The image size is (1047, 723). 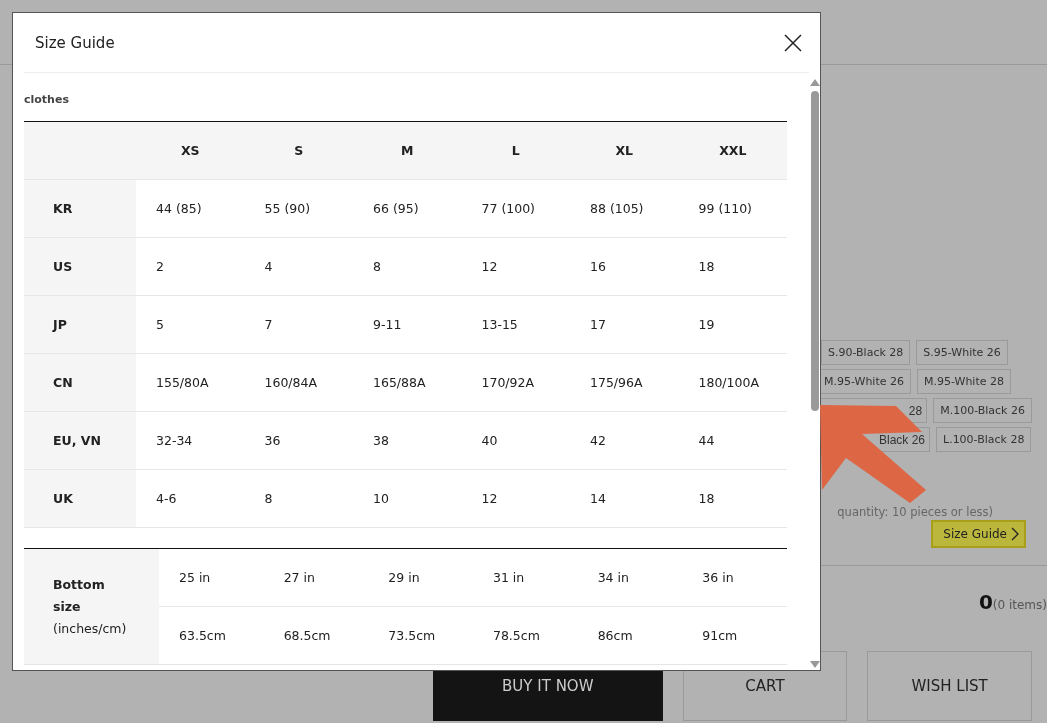 I want to click on table-cell: 44, so click(x=732, y=440).